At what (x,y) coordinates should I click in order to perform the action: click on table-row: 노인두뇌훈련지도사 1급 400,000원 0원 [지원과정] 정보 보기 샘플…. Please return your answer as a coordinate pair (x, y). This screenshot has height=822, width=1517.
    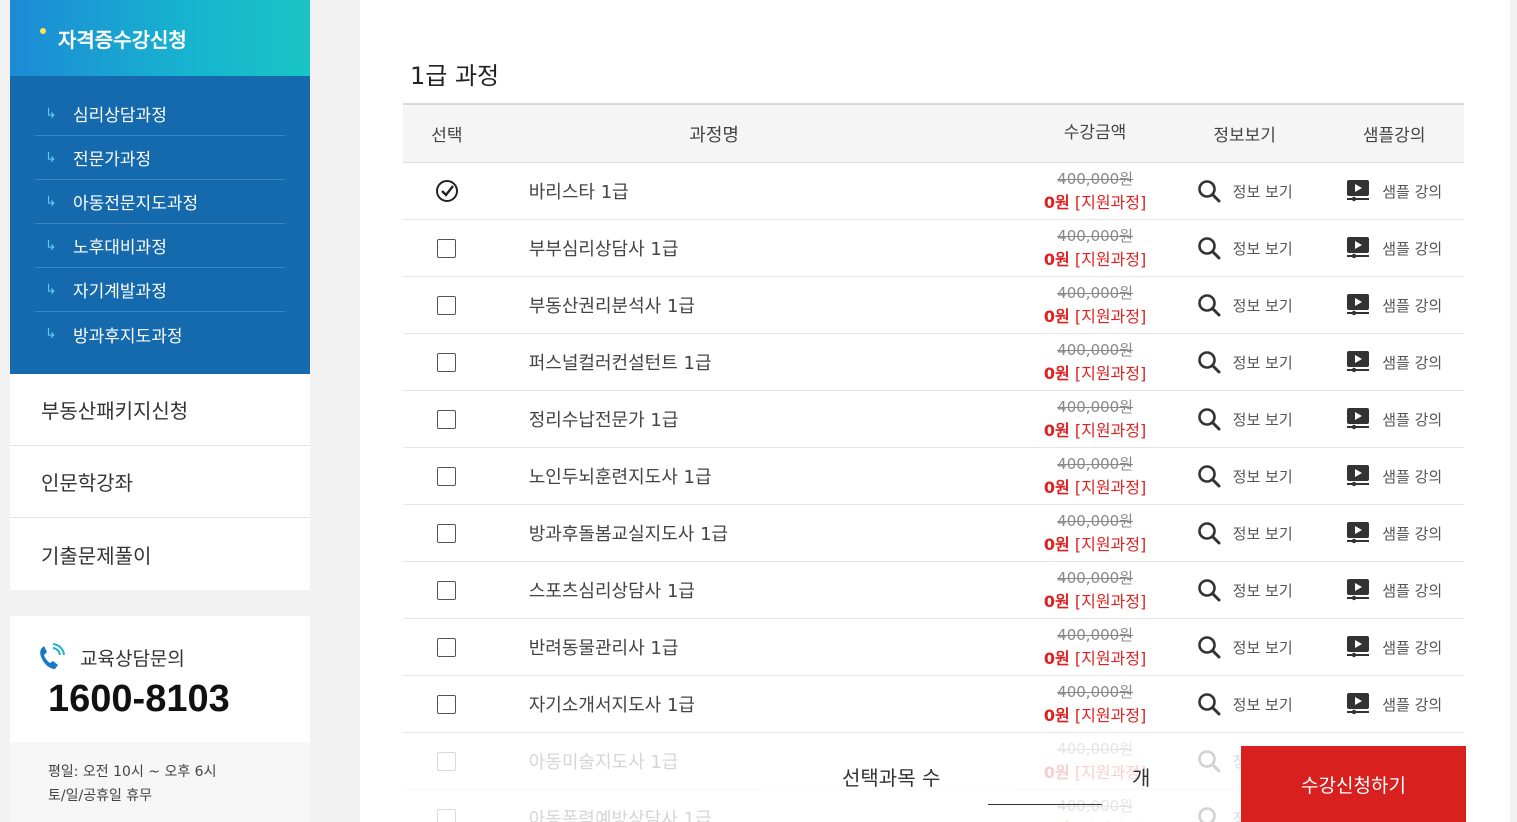
    Looking at the image, I should click on (933, 476).